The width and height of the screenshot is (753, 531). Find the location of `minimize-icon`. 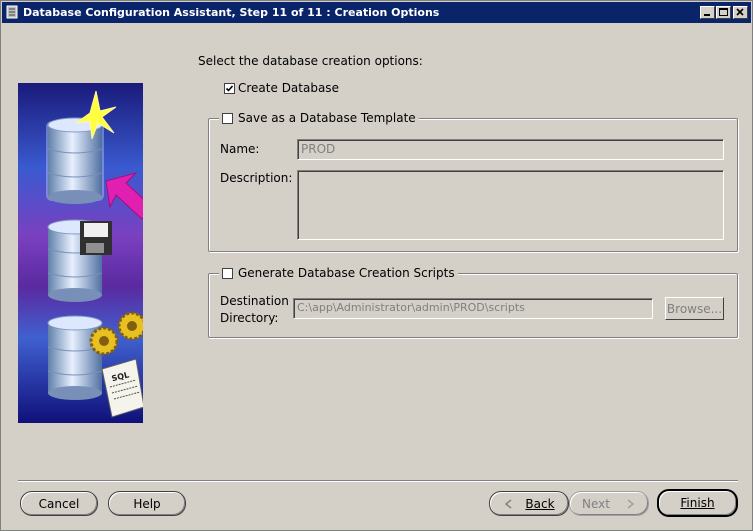

minimize-icon is located at coordinates (707, 15).